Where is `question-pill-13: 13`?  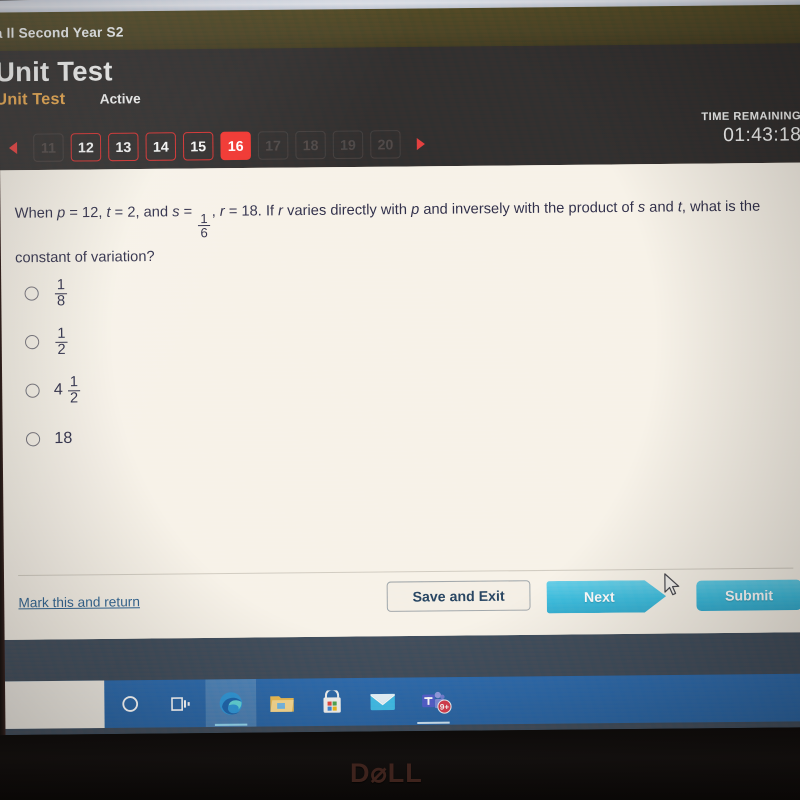
question-pill-13: 13 is located at coordinates (123, 147).